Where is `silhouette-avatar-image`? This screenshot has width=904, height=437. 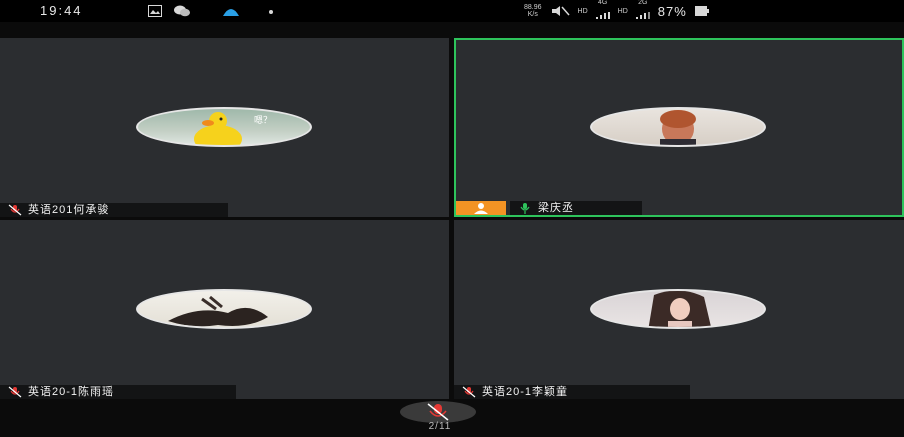 silhouette-avatar-image is located at coordinates (218, 311).